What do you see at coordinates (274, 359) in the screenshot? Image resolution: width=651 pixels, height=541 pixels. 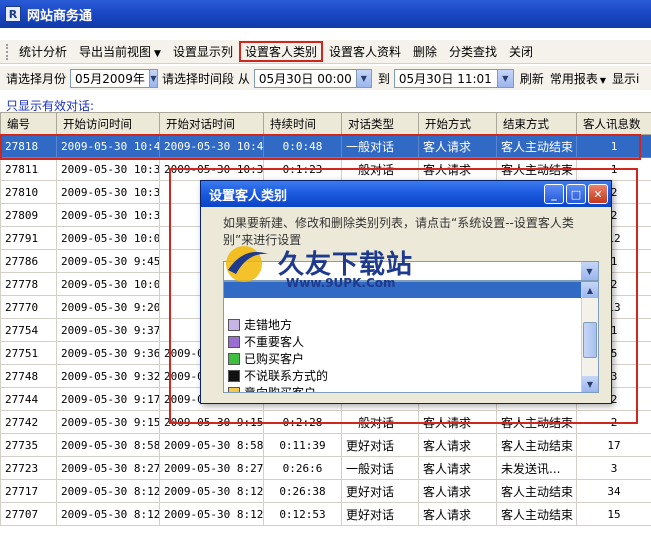 I see `list-item-label: 已购买客户` at bounding box center [274, 359].